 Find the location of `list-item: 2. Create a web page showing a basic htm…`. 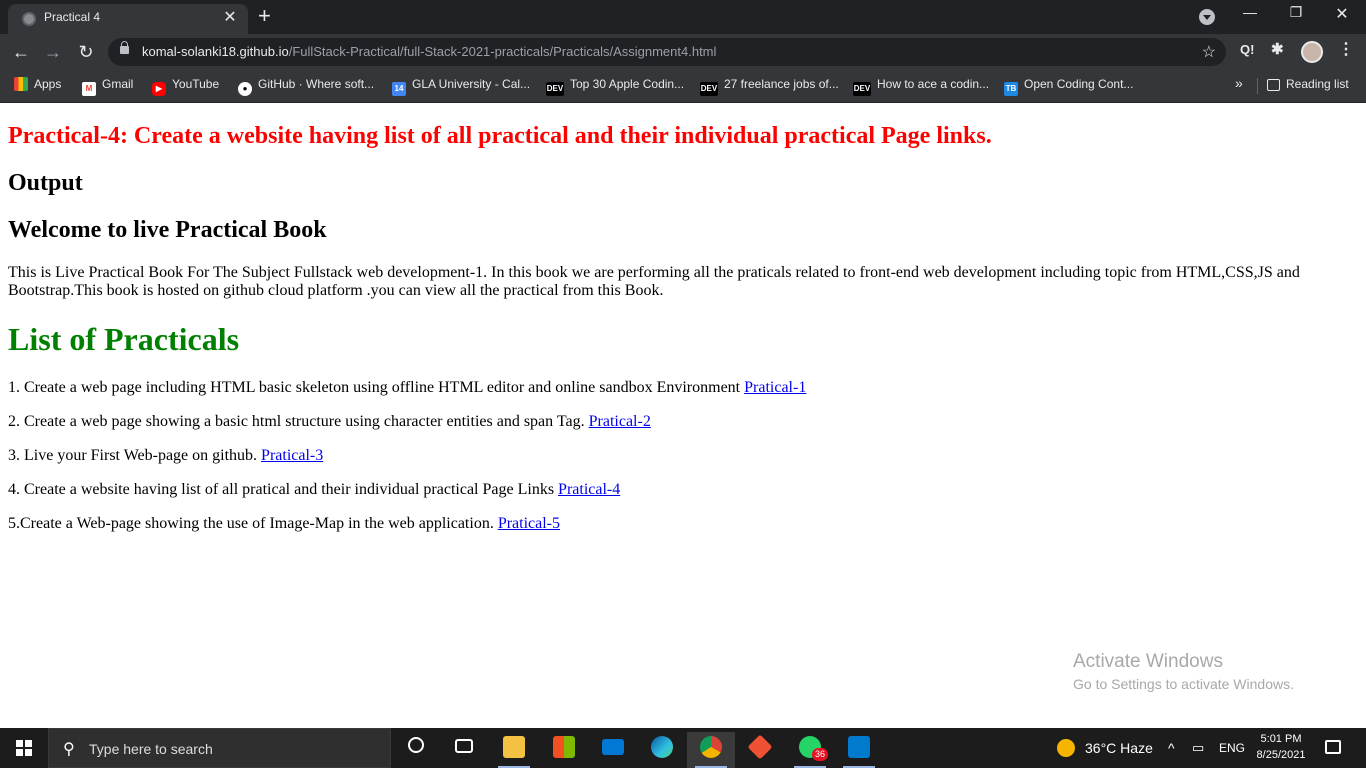

list-item: 2. Create a web page showing a basic htm… is located at coordinates (329, 421).